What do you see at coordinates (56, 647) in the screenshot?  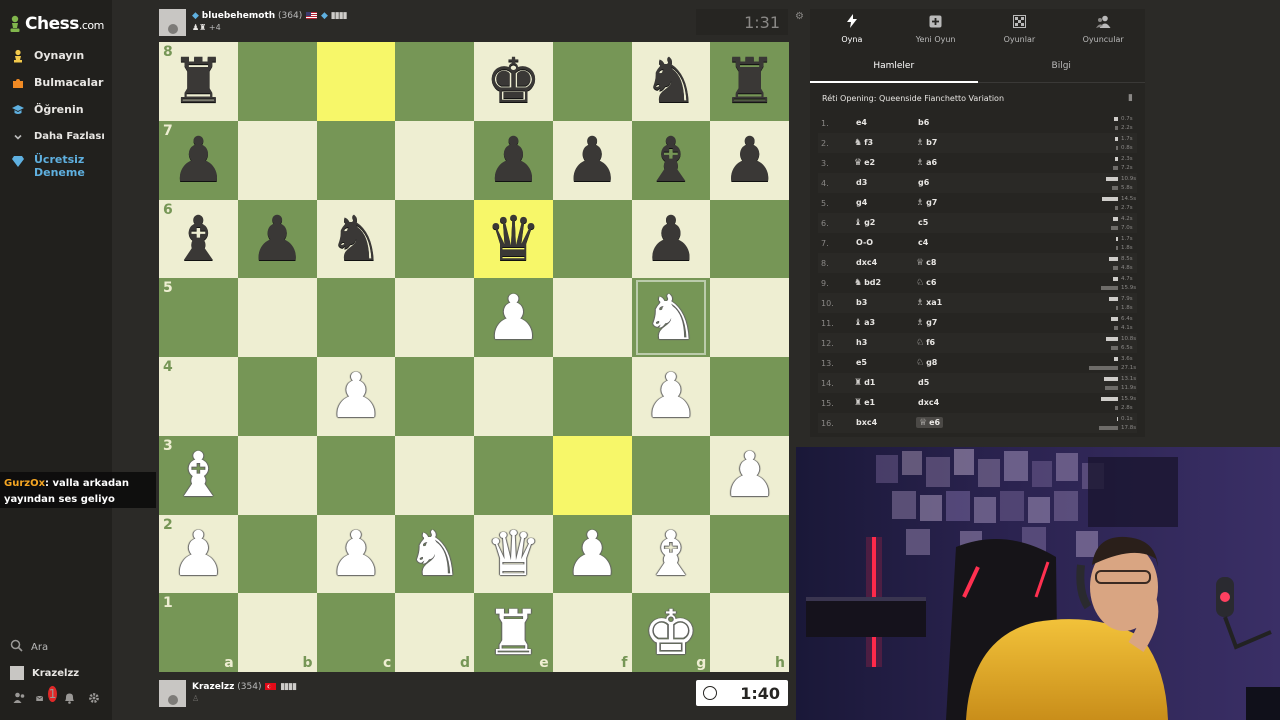 I see `search-button: Ara` at bounding box center [56, 647].